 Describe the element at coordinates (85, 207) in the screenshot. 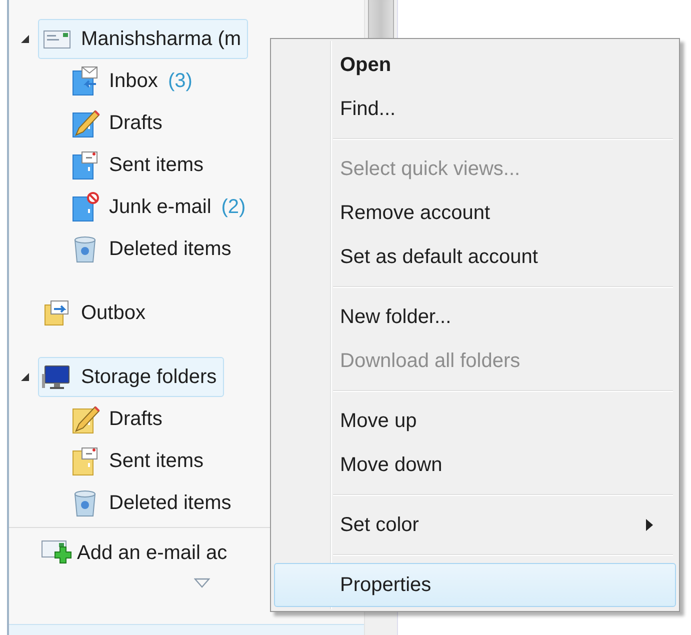

I see `junk-folder-icon` at that location.